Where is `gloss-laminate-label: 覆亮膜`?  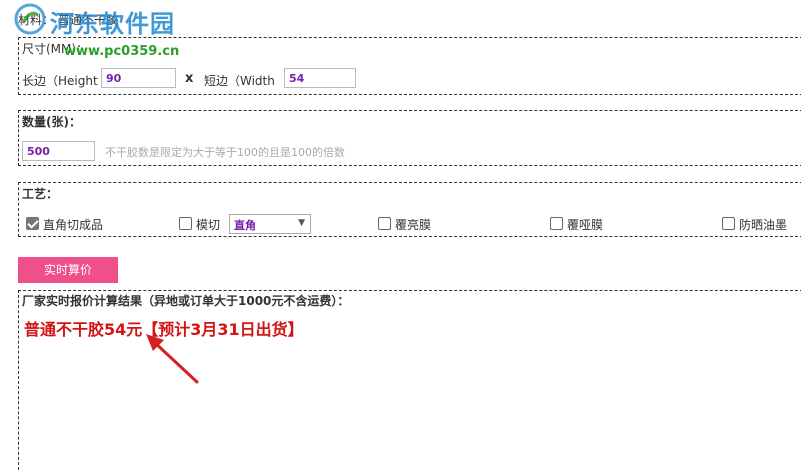
gloss-laminate-label: 覆亮膜 is located at coordinates (413, 225).